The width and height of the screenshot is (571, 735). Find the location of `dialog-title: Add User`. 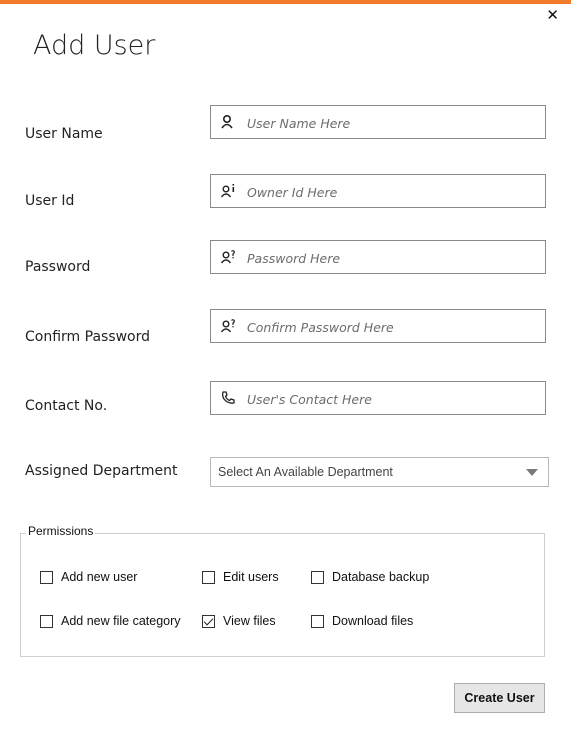

dialog-title: Add User is located at coordinates (94, 45).